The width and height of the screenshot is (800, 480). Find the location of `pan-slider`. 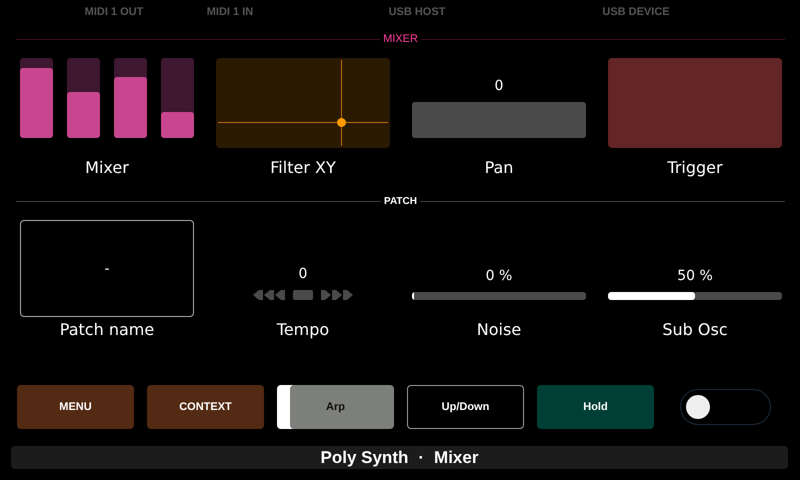

pan-slider is located at coordinates (499, 120).